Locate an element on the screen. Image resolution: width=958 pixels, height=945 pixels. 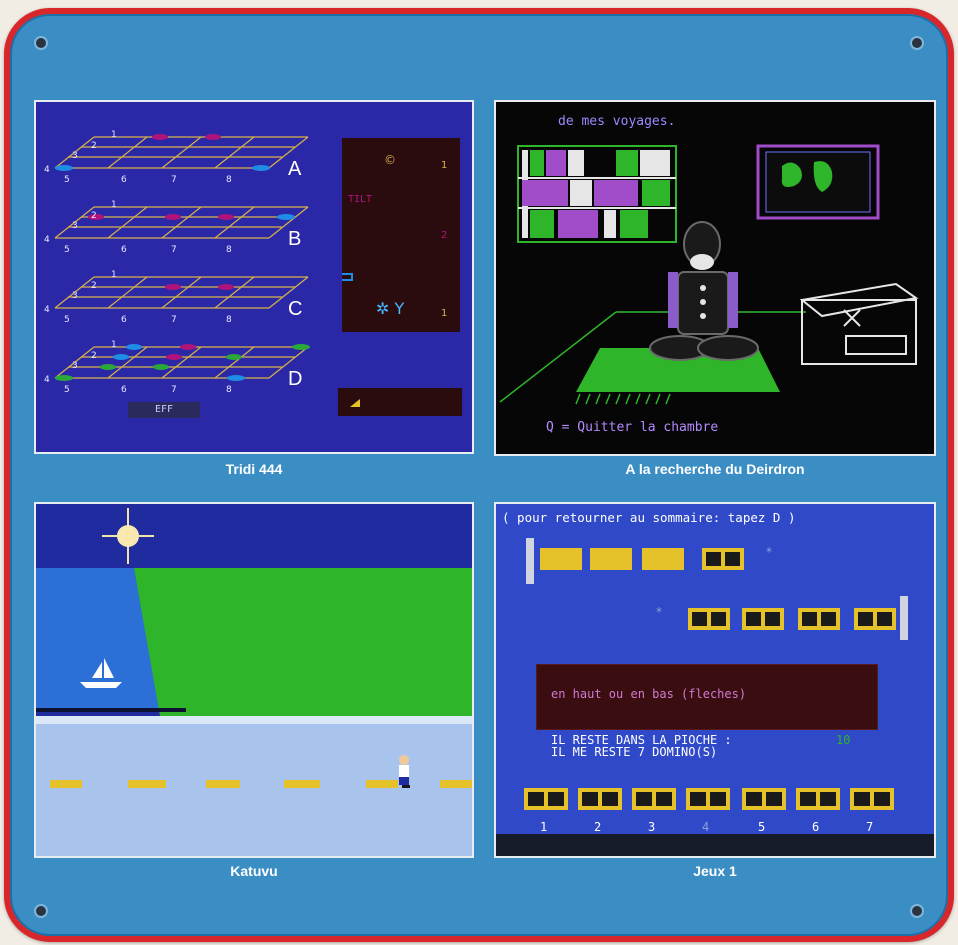
deirdron-room is located at coordinates (709, 274).